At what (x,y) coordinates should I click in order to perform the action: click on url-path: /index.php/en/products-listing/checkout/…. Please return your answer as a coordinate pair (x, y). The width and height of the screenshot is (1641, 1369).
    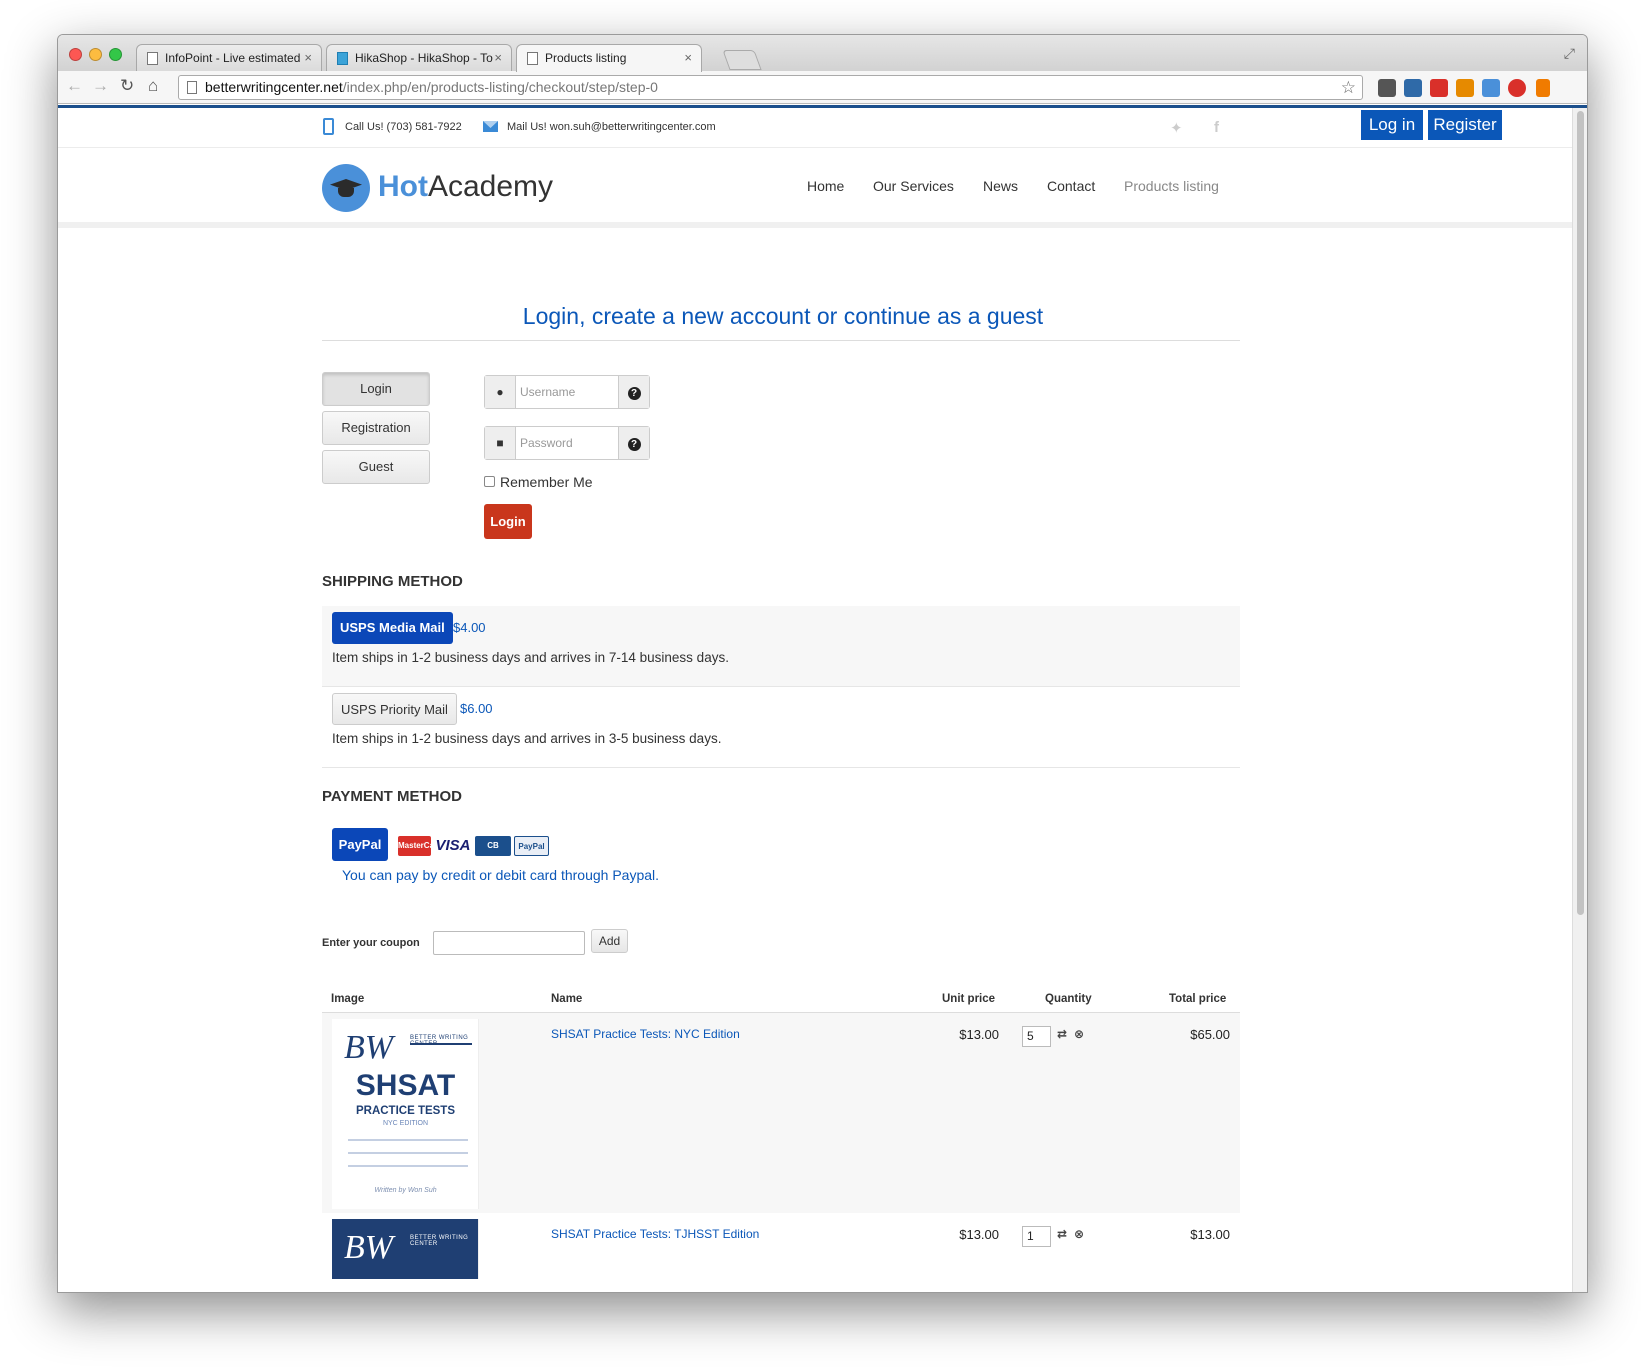
    Looking at the image, I should click on (500, 87).